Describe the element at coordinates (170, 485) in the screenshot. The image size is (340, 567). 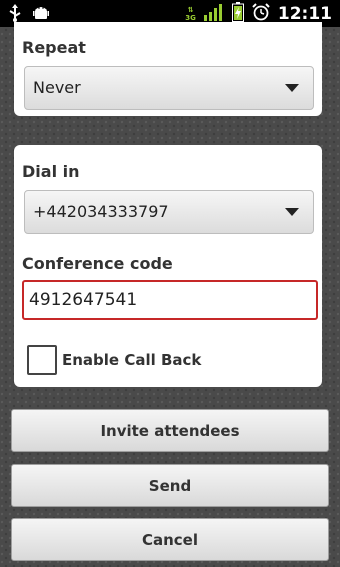
I see `send-button: Send` at that location.